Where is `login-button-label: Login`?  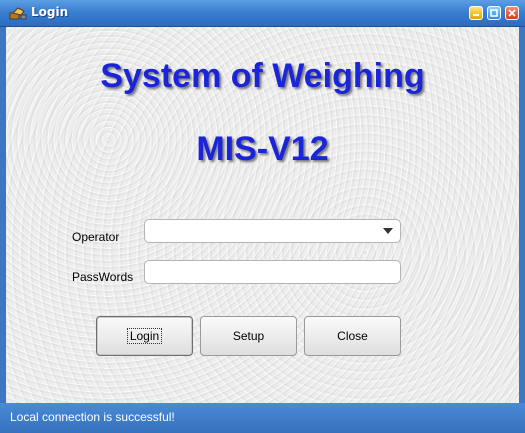 login-button-label: Login is located at coordinates (144, 336).